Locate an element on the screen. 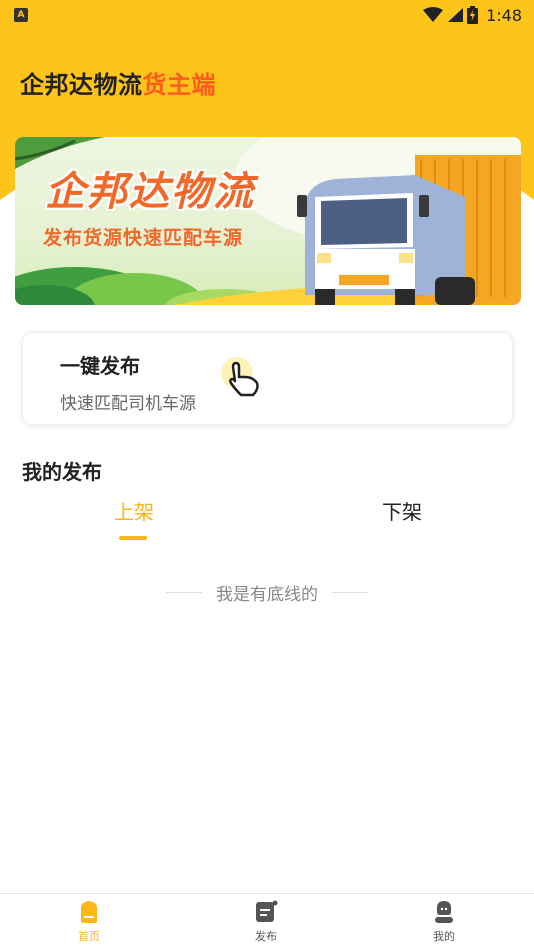 Image resolution: width=534 pixels, height=950 pixels. nav-label-home: 首页 is located at coordinates (89, 936).